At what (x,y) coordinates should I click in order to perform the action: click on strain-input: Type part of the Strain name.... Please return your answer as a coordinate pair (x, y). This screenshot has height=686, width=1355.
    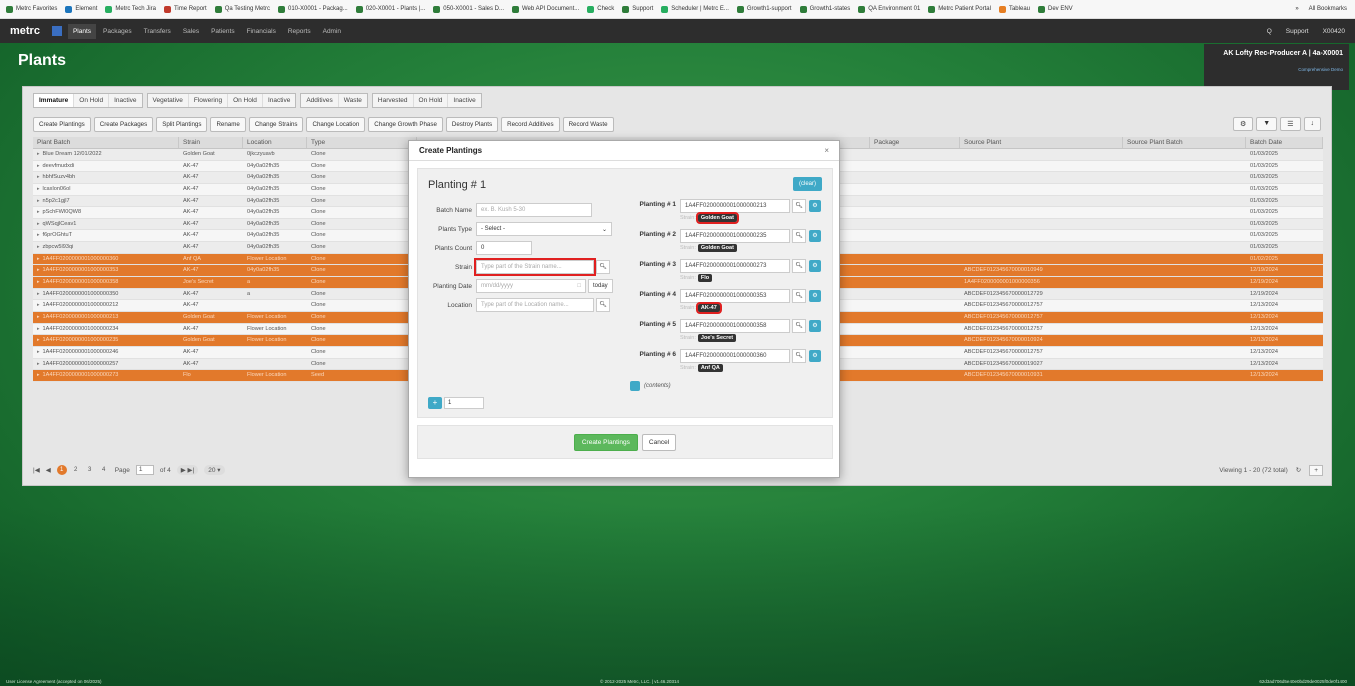
    Looking at the image, I should click on (535, 267).